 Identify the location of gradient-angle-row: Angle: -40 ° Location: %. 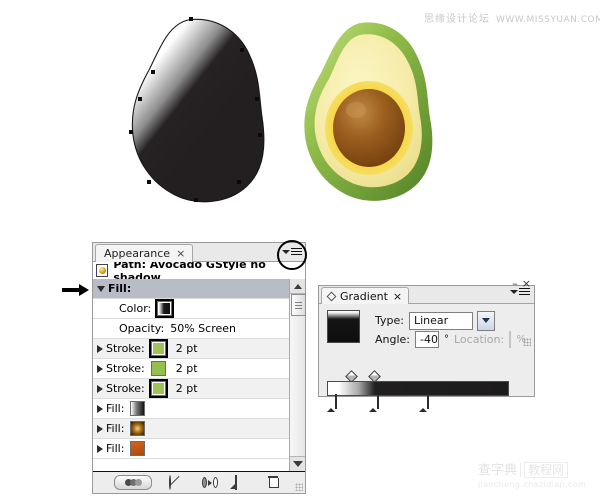
(450, 339).